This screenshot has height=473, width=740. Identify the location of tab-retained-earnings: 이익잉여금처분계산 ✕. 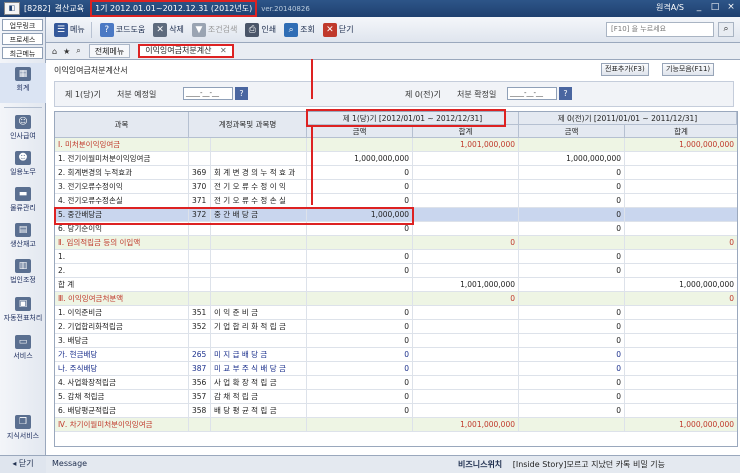
(186, 51).